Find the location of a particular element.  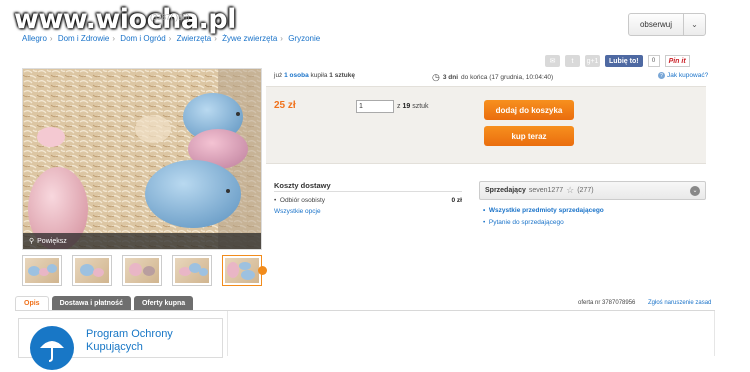

share-bar: ✉ t g+1 Lubię to! 0 Pin it is located at coordinates (617, 61).